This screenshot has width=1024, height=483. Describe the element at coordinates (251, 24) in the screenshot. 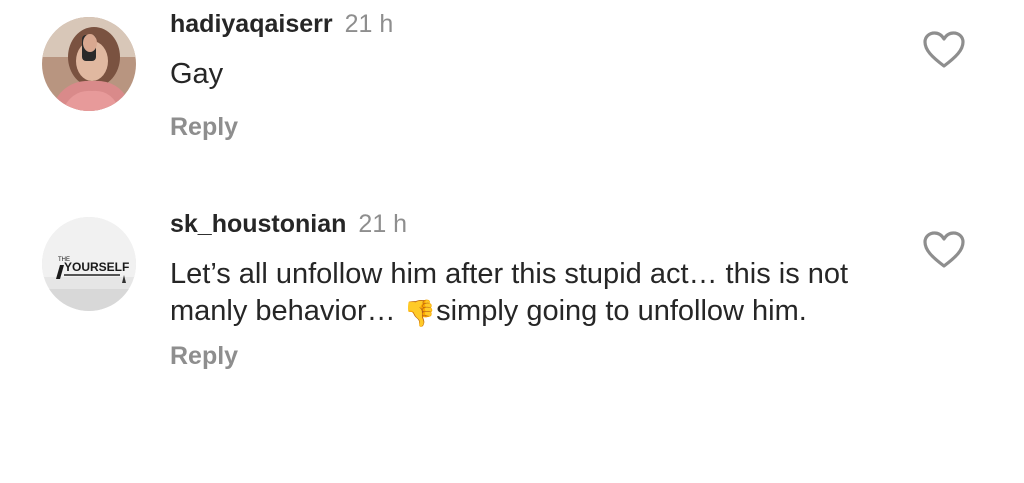

I see `username: hadiyaqaiserr` at that location.